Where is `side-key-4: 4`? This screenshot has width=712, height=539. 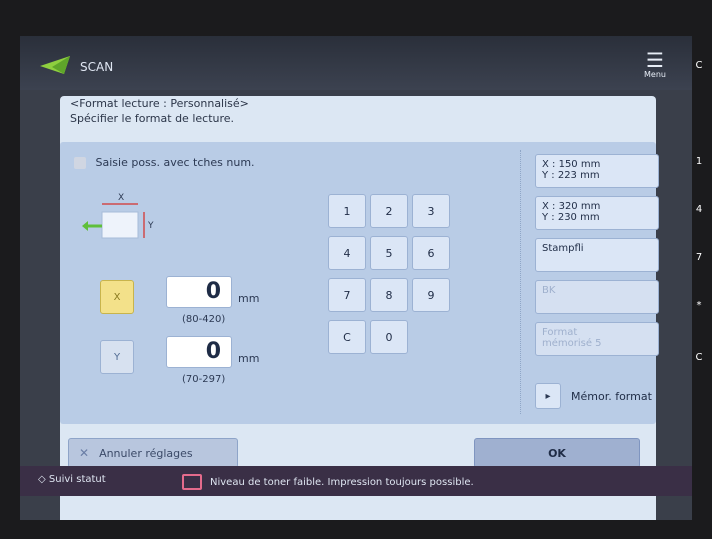 side-key-4: 4 is located at coordinates (699, 209).